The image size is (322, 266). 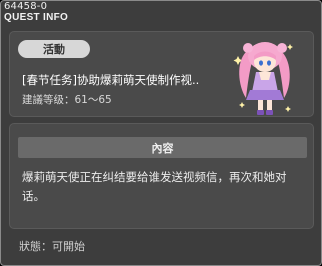 I want to click on quest-status: 狀態：可開始, so click(x=52, y=246).